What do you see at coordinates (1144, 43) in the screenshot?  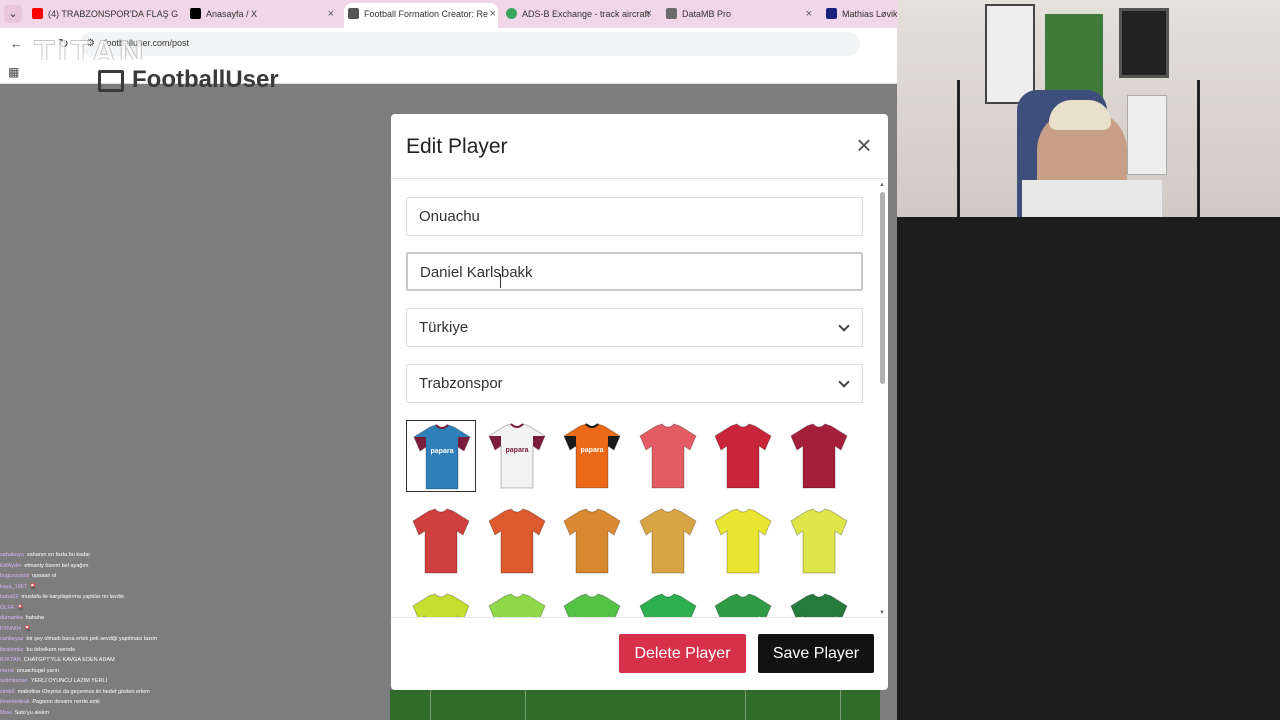 I see `wall-frame` at bounding box center [1144, 43].